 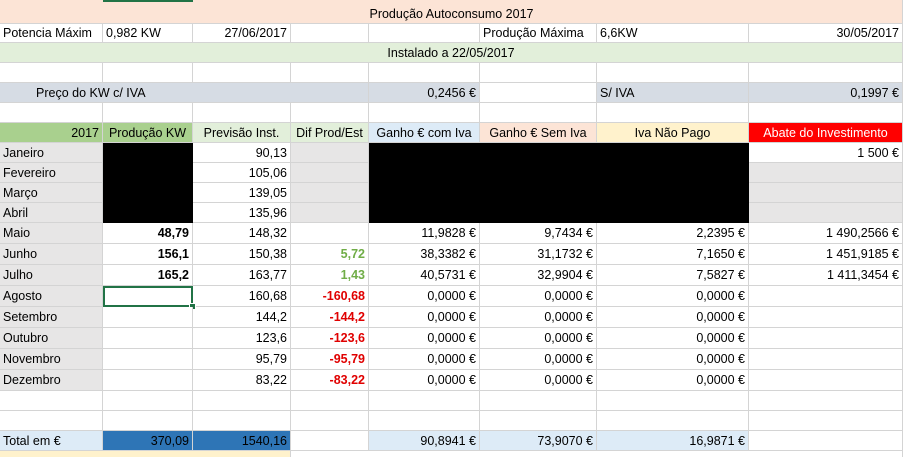 I want to click on sheet-title: Produção Autoconsumo 2017, so click(x=451, y=12).